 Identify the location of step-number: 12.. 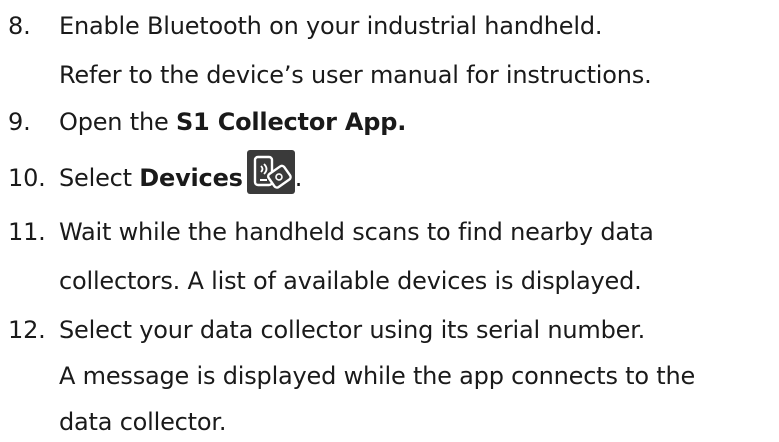
(27, 330).